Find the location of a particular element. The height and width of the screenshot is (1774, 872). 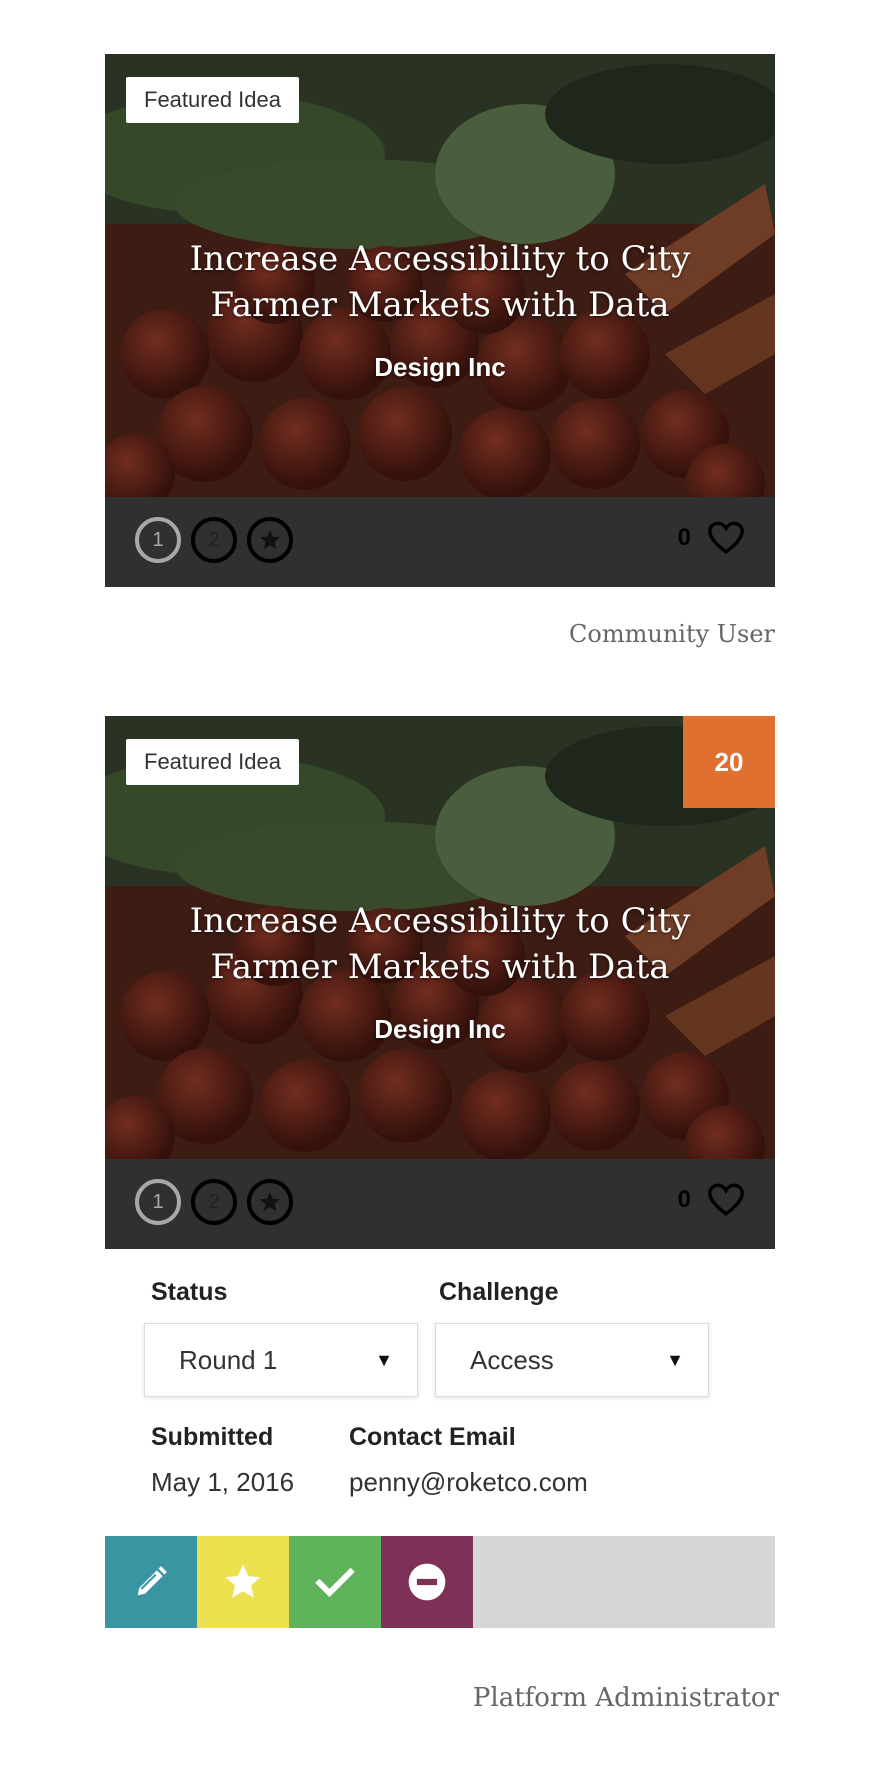

challenge-label: Challenge is located at coordinates (499, 1292).